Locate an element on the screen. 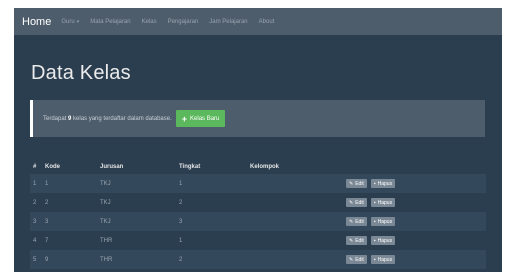 Image resolution: width=516 pixels, height=272 pixels. header-kelompok: Kelompok is located at coordinates (265, 167).